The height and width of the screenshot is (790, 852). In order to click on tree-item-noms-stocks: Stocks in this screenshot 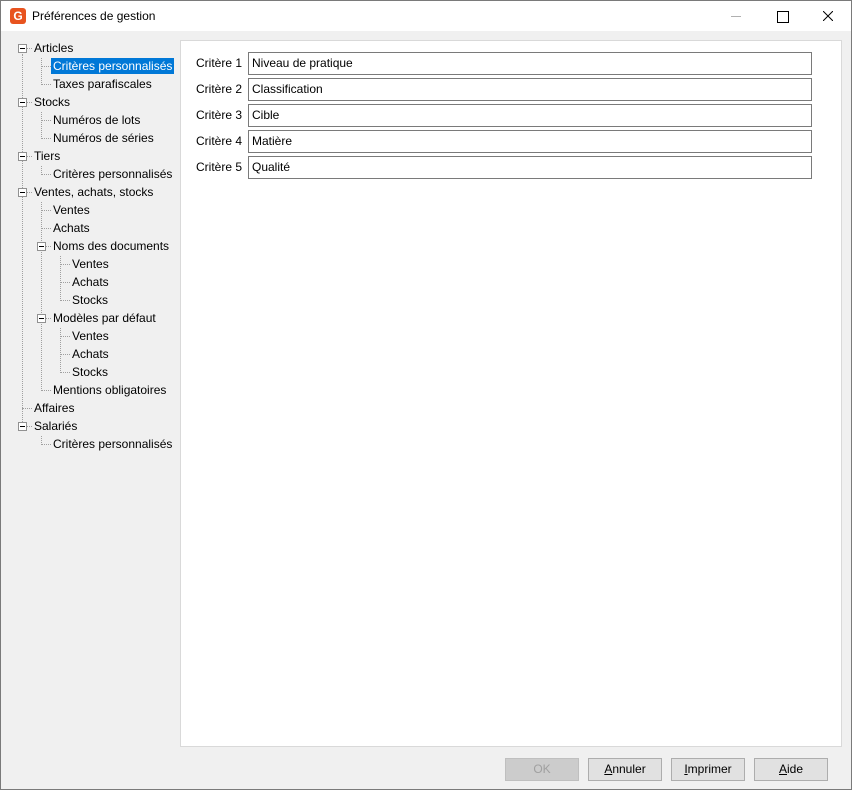, I will do `click(90, 300)`.